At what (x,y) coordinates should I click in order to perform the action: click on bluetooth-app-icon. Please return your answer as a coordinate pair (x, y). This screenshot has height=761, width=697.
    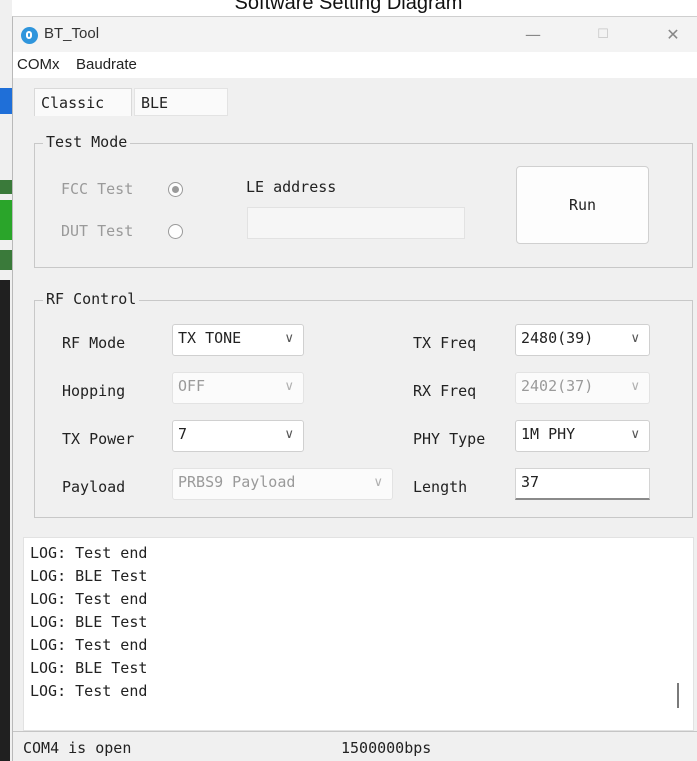
    Looking at the image, I should click on (29, 35).